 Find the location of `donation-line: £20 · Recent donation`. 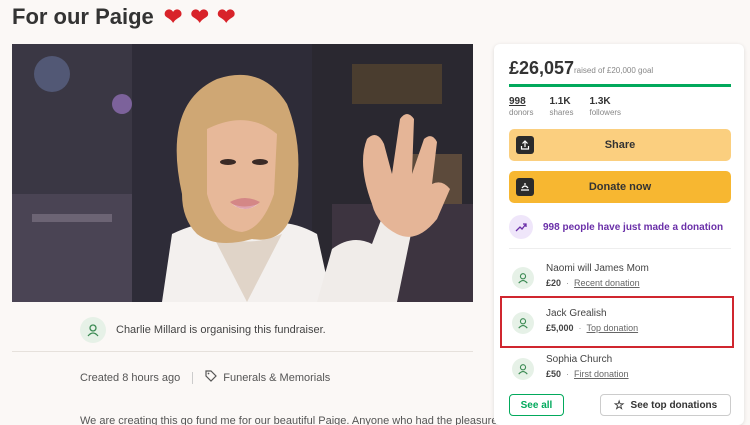

donation-line: £20 · Recent donation is located at coordinates (597, 283).